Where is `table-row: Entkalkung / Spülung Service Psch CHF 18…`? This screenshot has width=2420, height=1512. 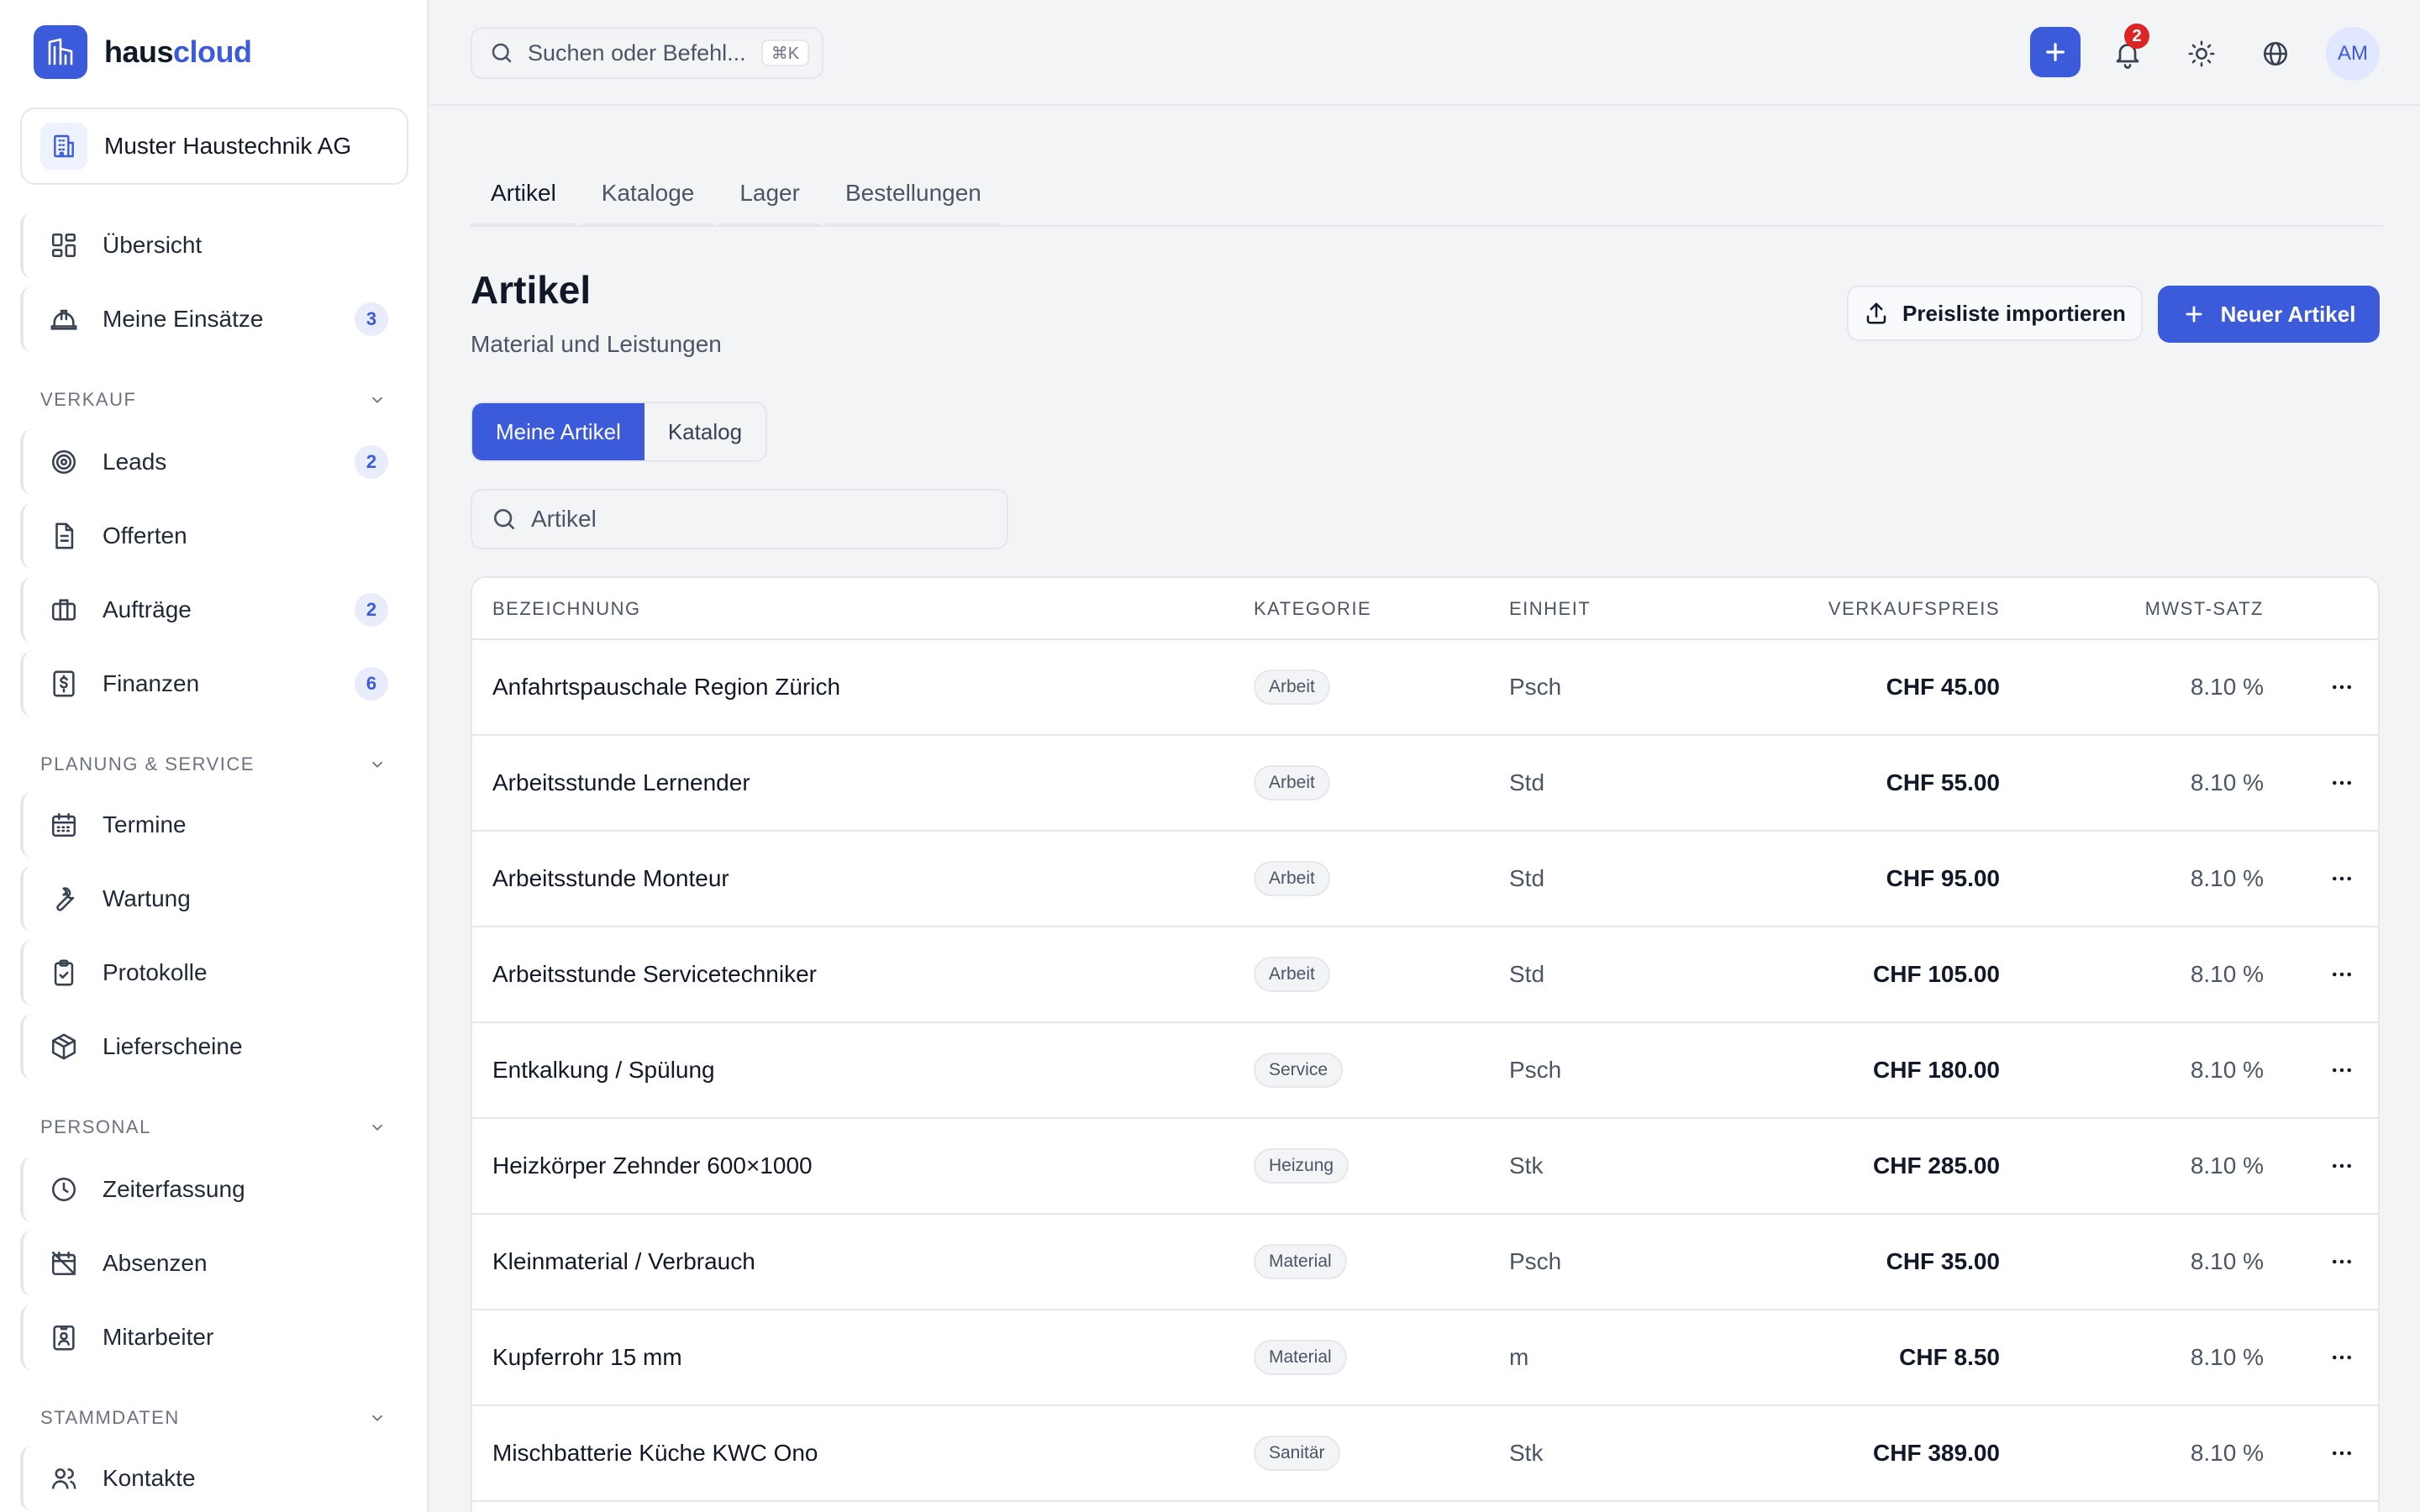 table-row: Entkalkung / Spülung Service Psch CHF 18… is located at coordinates (1425, 1071).